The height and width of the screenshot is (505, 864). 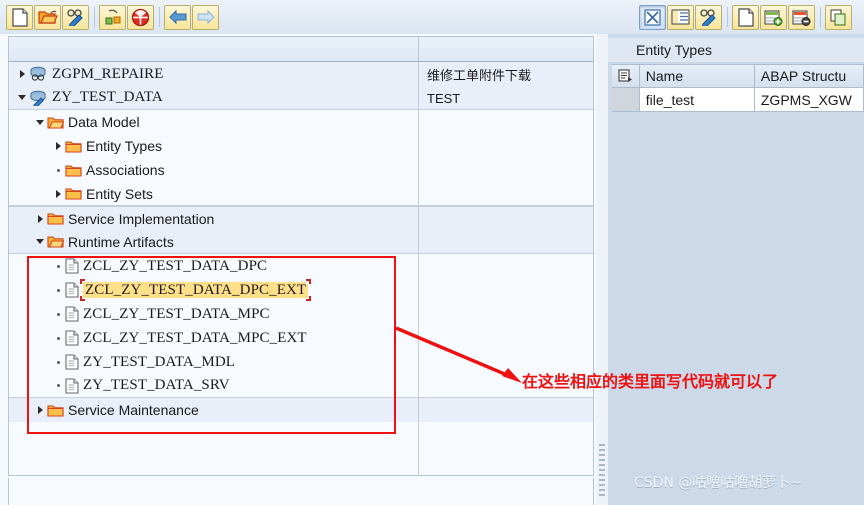 I want to click on right-toolbar, so click(x=733, y=17).